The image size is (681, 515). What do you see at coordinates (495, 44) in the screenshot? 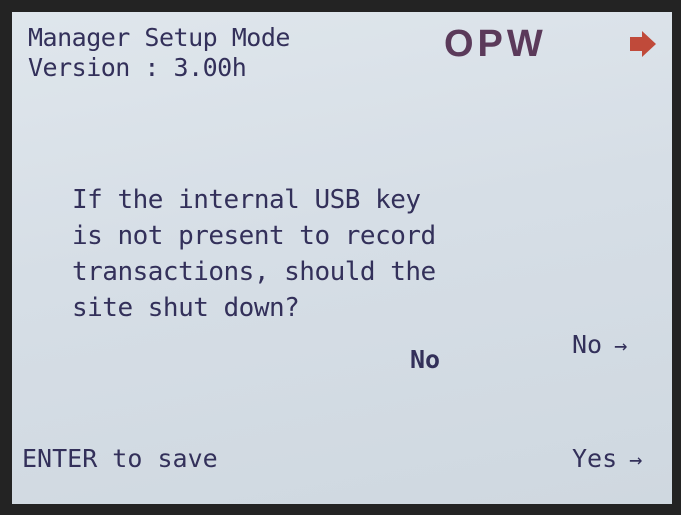
I see `logo-text: OPW` at bounding box center [495, 44].